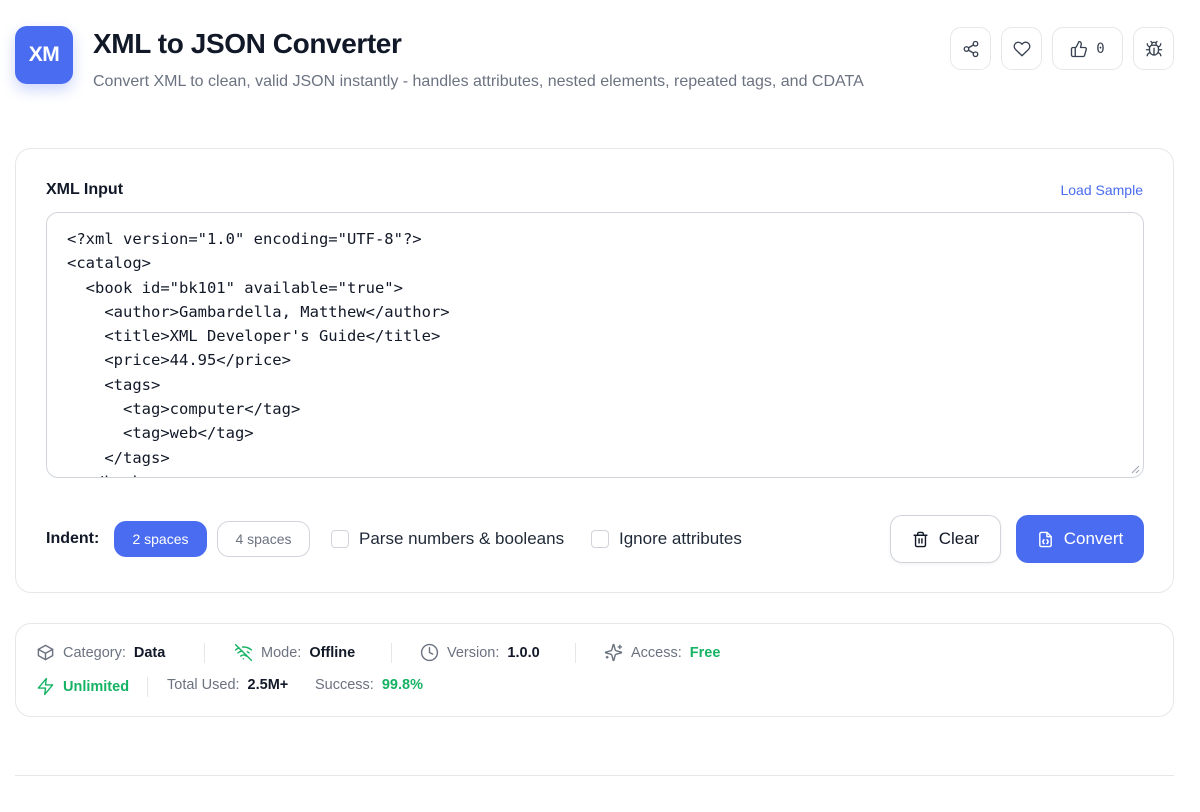 This screenshot has height=812, width=1200. I want to click on indent-label: Indent:, so click(73, 538).